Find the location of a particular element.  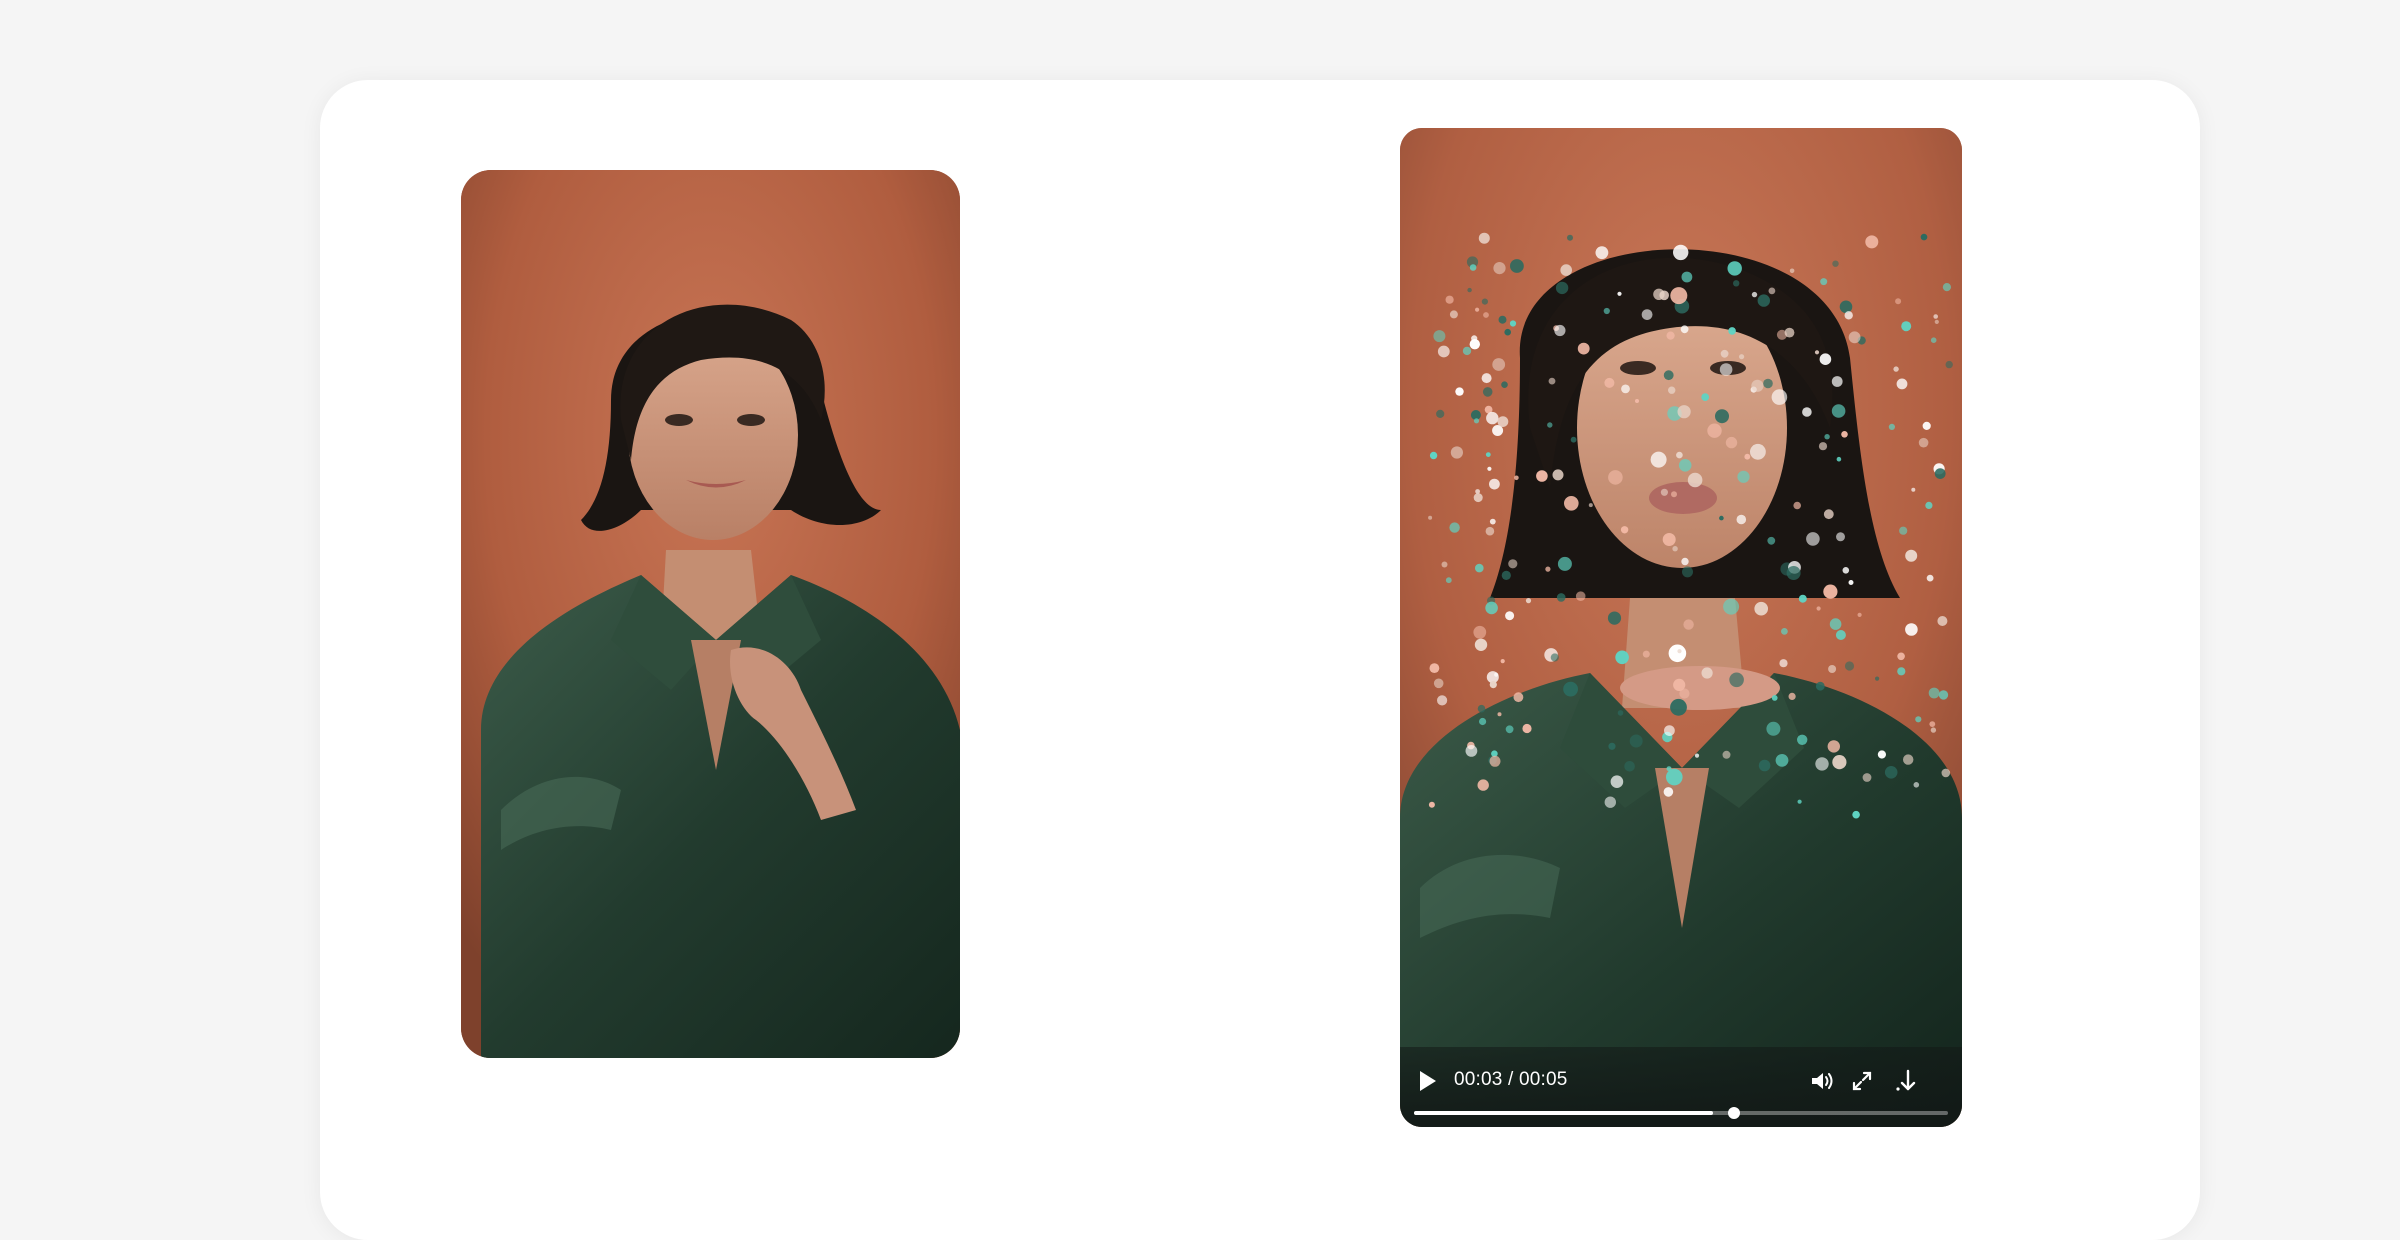

fullscreen-button is located at coordinates (1862, 1081).